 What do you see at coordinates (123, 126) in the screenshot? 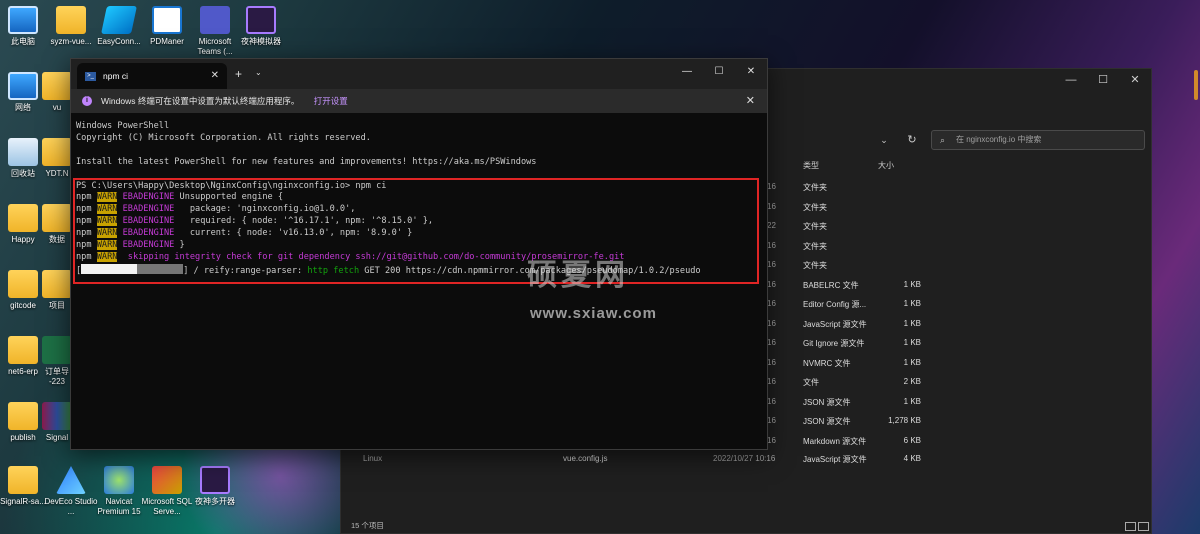
I see `console-line: Windows PowerShell` at bounding box center [123, 126].